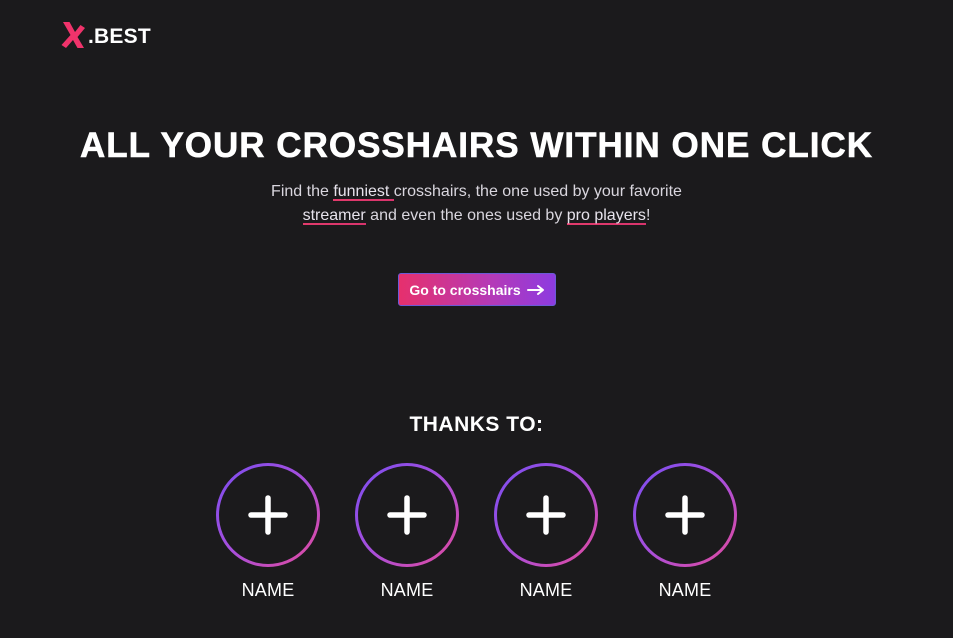 The height and width of the screenshot is (638, 953). What do you see at coordinates (363, 192) in the screenshot?
I see `funniest-link: funniest` at bounding box center [363, 192].